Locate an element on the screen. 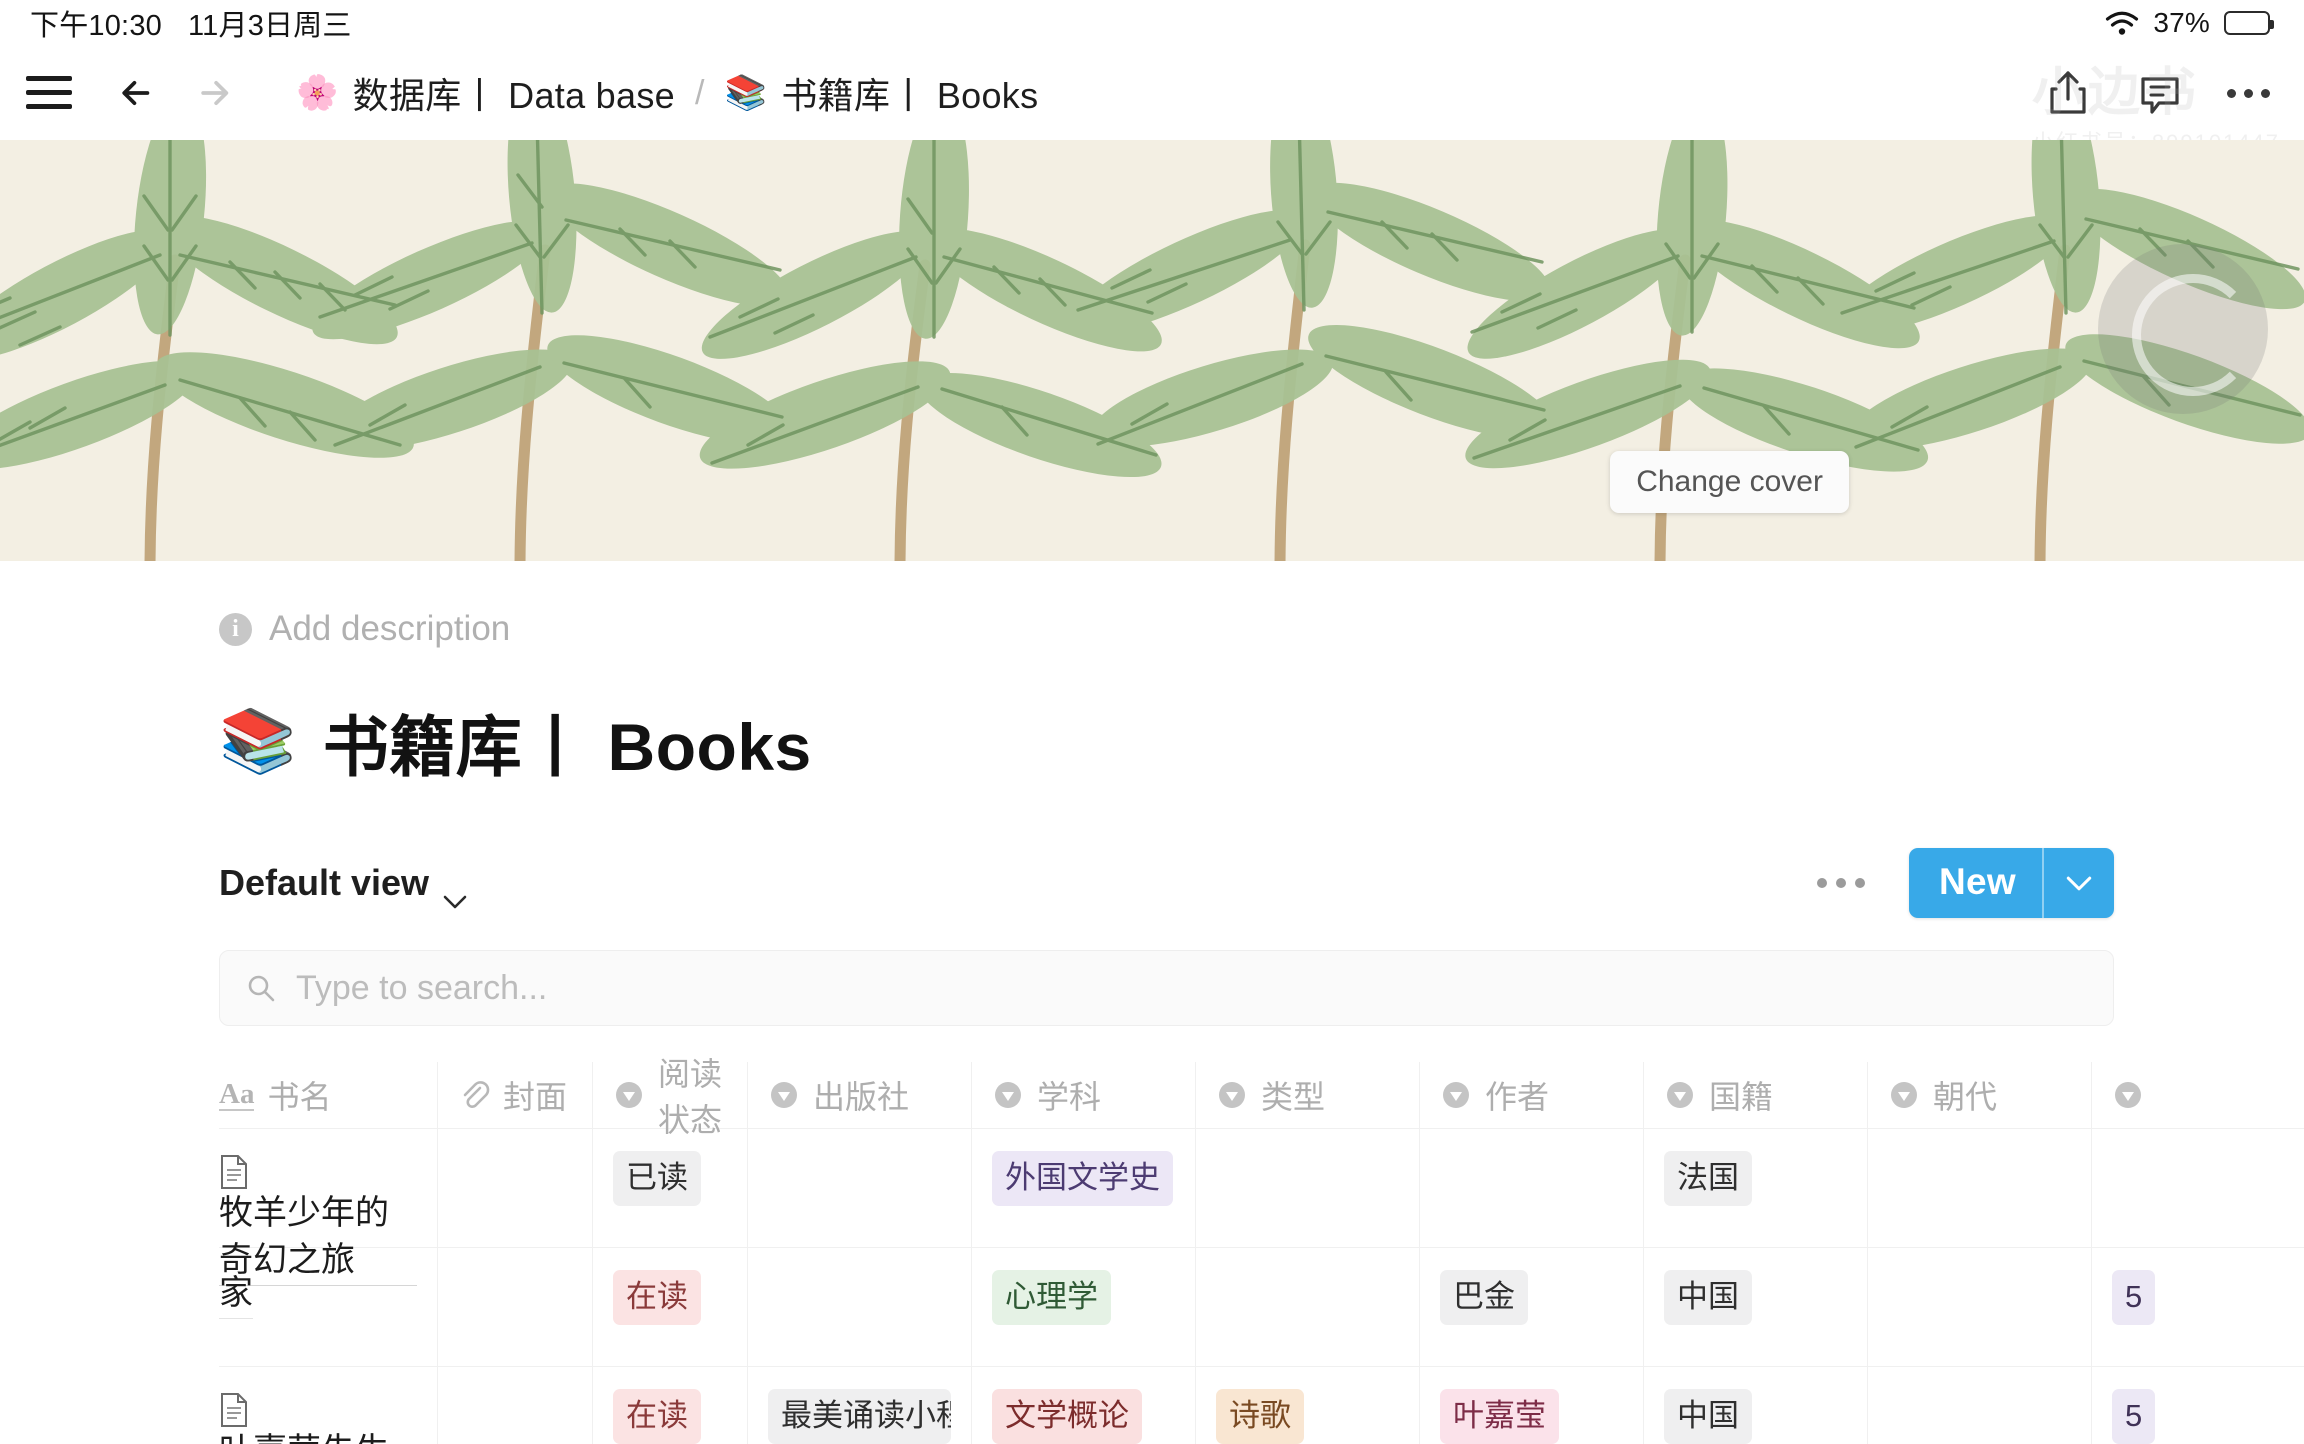 The image size is (2304, 1444). page-title: 📚 书籍库丨 Books is located at coordinates (1261, 742).